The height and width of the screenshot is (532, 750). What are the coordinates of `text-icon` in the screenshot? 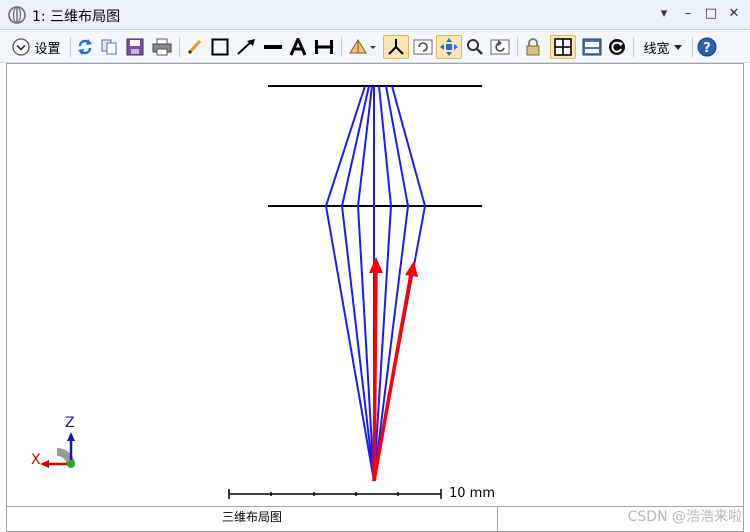 It's located at (298, 47).